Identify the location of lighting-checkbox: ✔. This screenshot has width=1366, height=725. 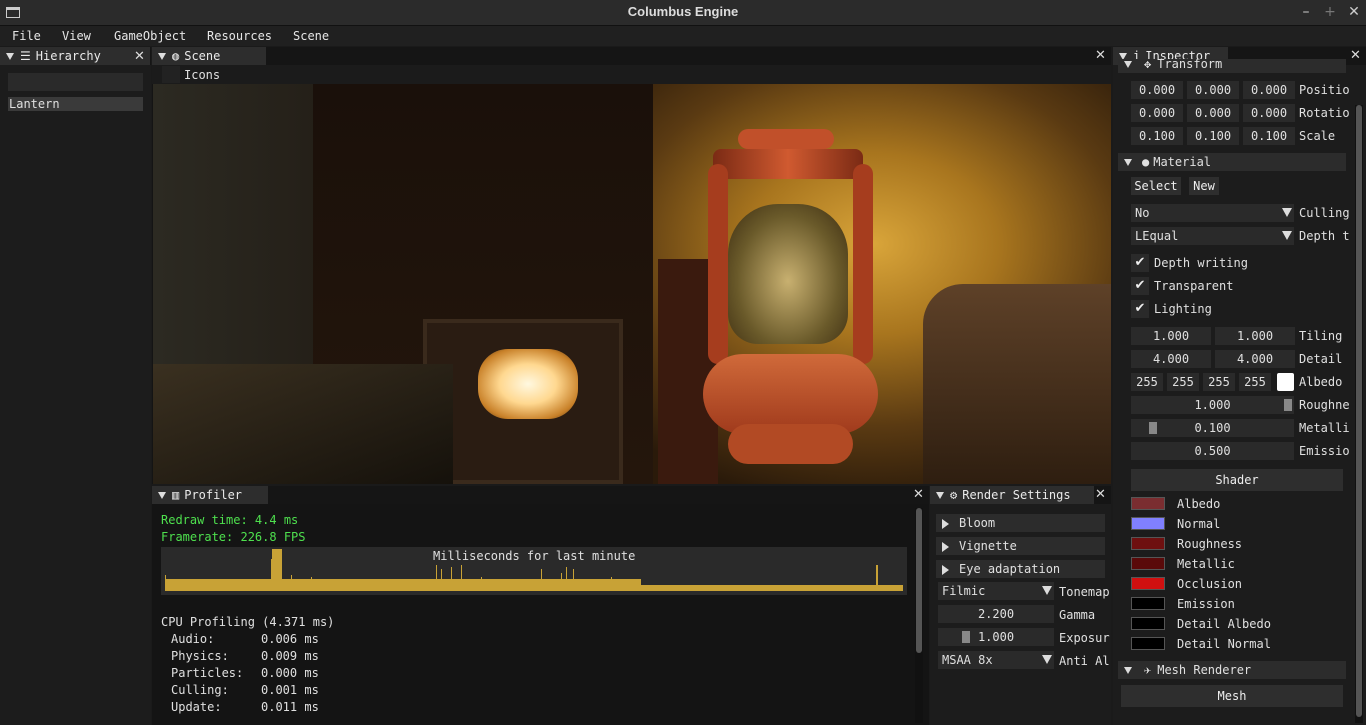
(1140, 309).